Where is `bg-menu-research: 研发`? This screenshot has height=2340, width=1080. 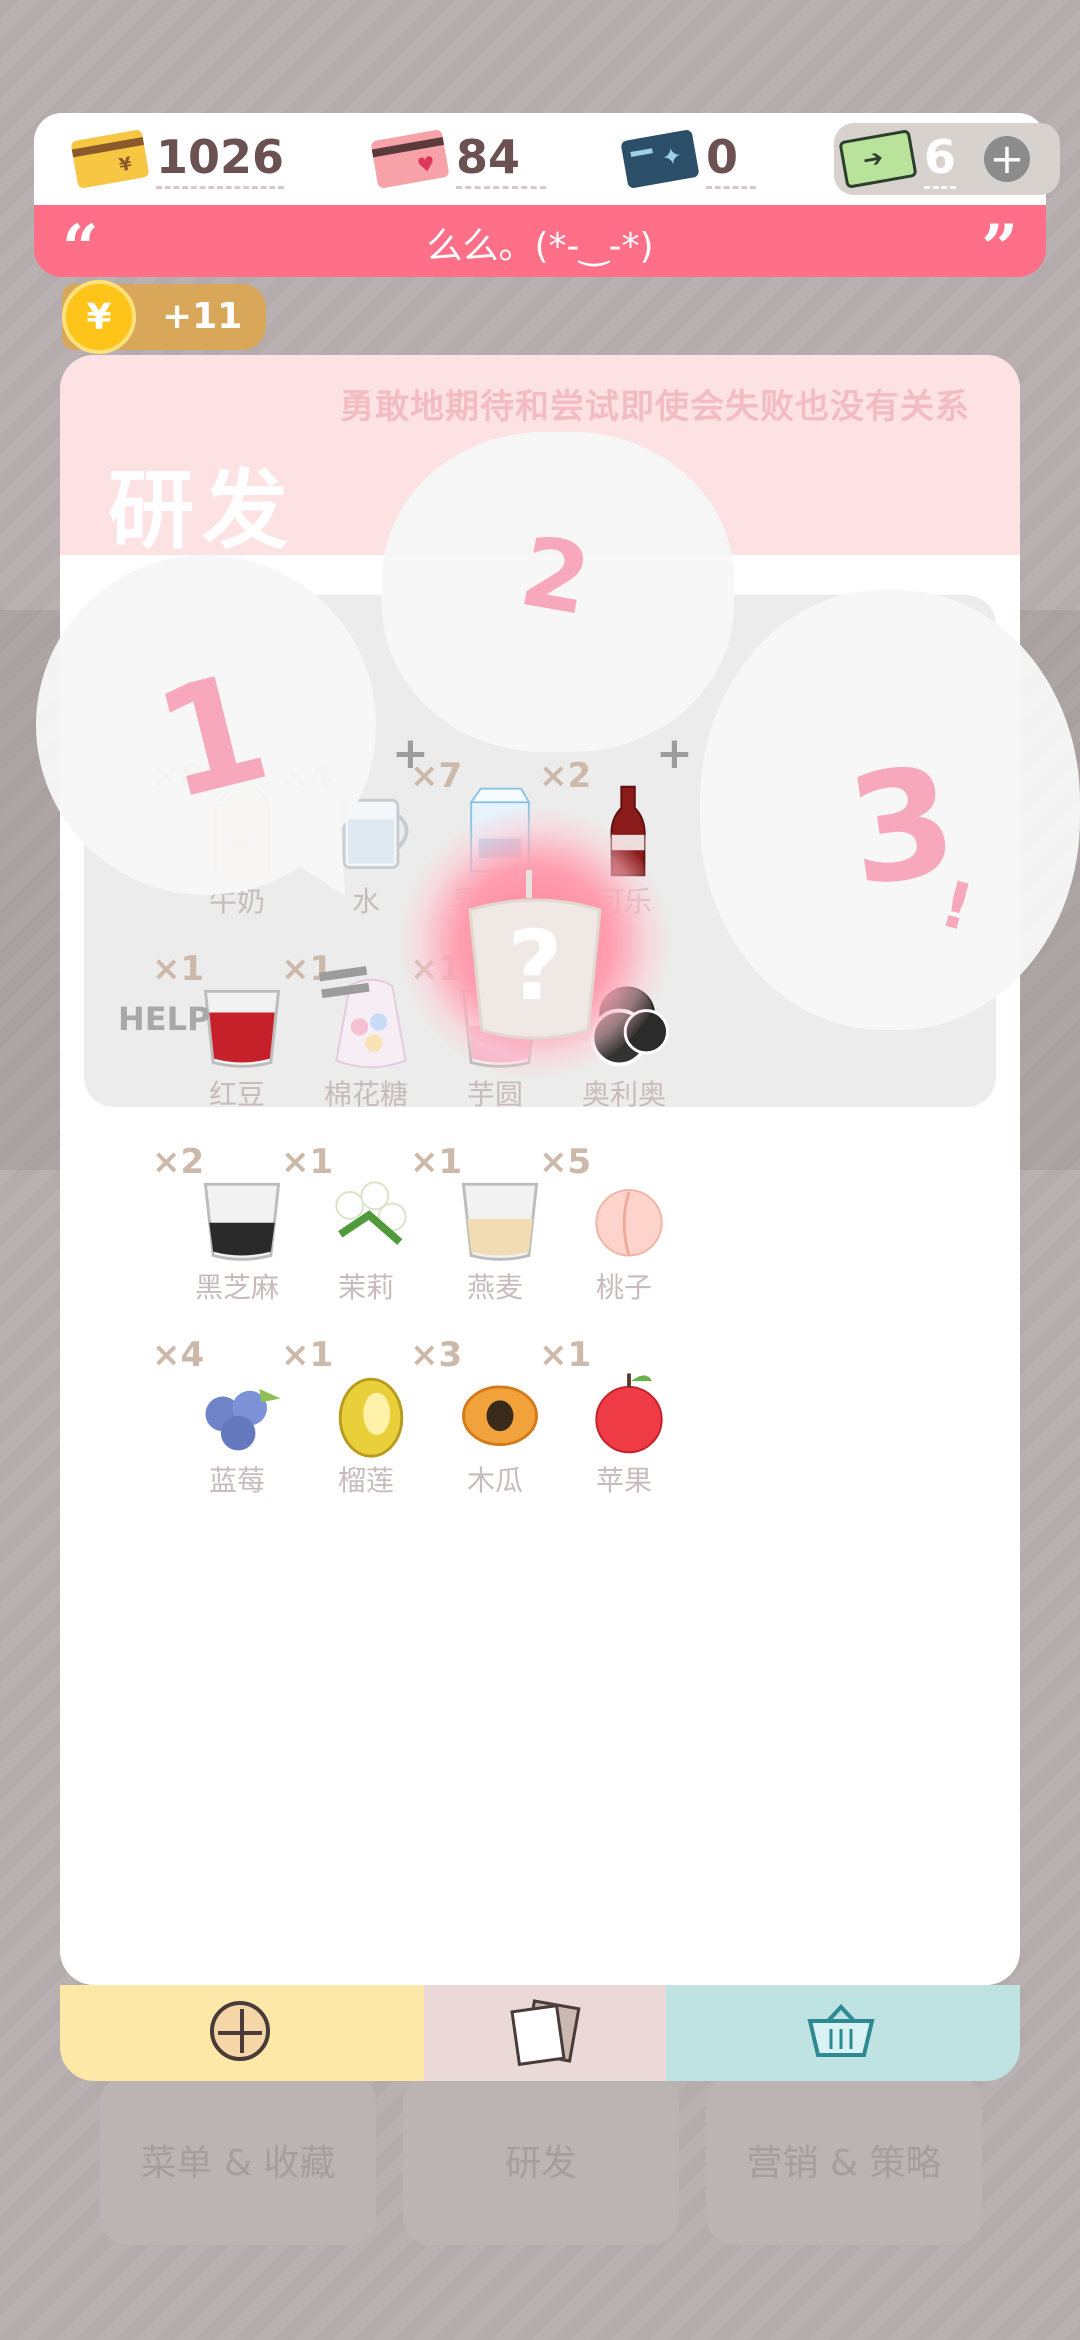
bg-menu-research: 研发 is located at coordinates (541, 2160).